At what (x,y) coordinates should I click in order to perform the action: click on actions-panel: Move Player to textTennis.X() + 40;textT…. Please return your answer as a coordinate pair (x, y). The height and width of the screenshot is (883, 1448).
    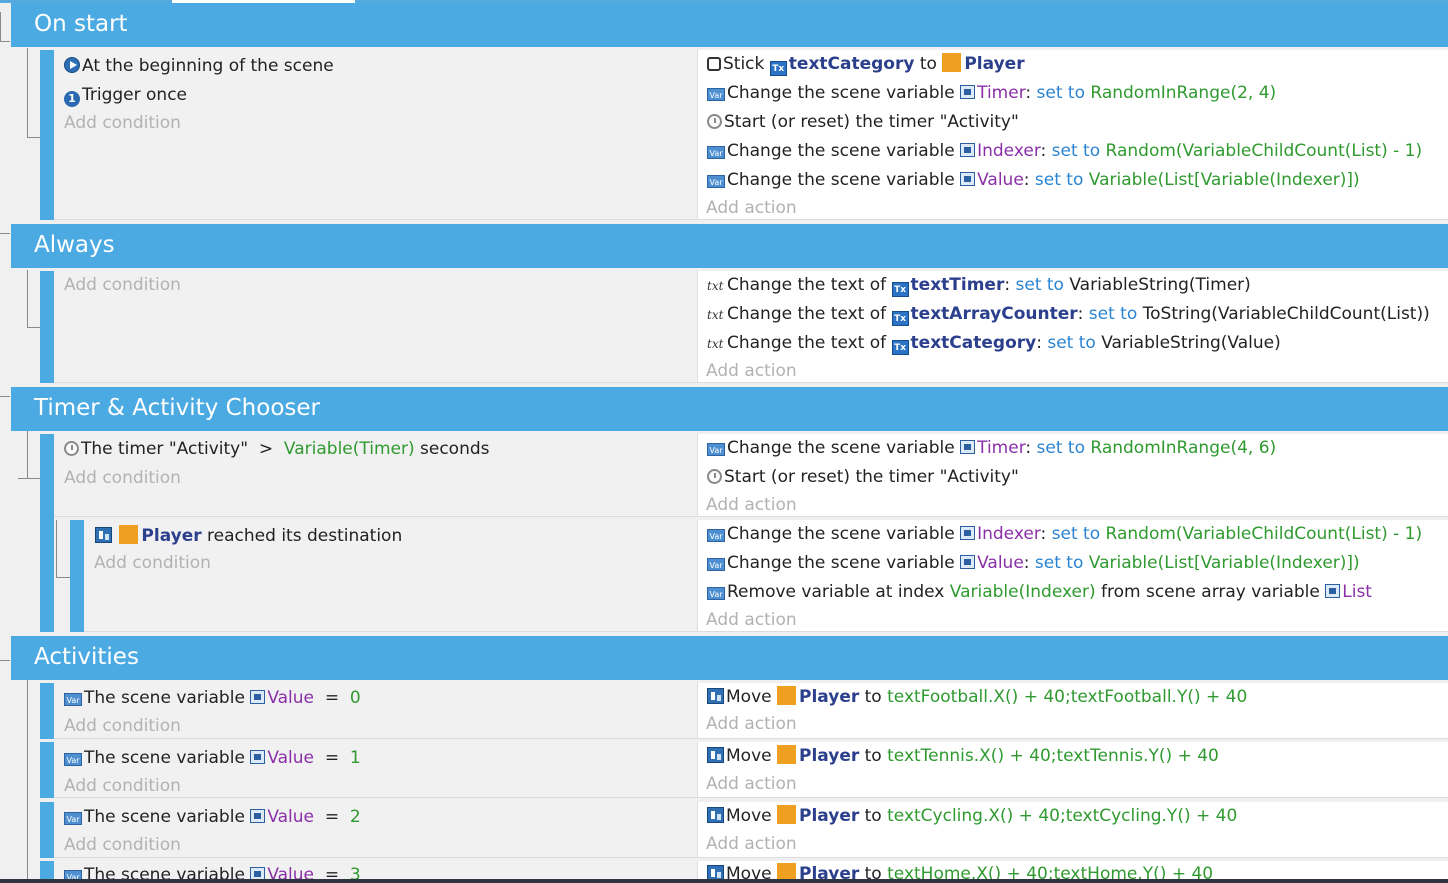
    Looking at the image, I should click on (1072, 770).